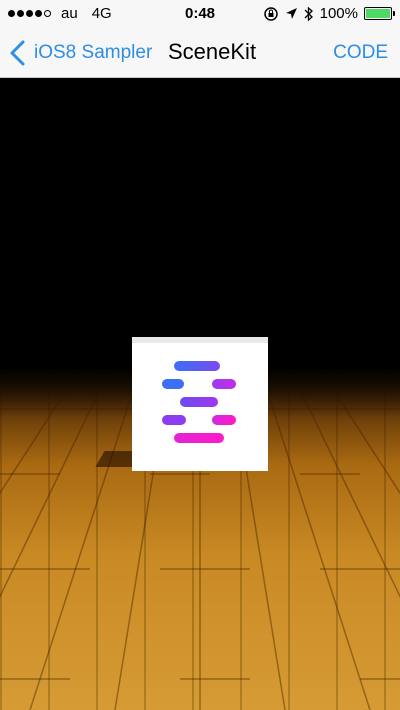 Image resolution: width=400 pixels, height=710 pixels. I want to click on page-title: SceneKit, so click(212, 51).